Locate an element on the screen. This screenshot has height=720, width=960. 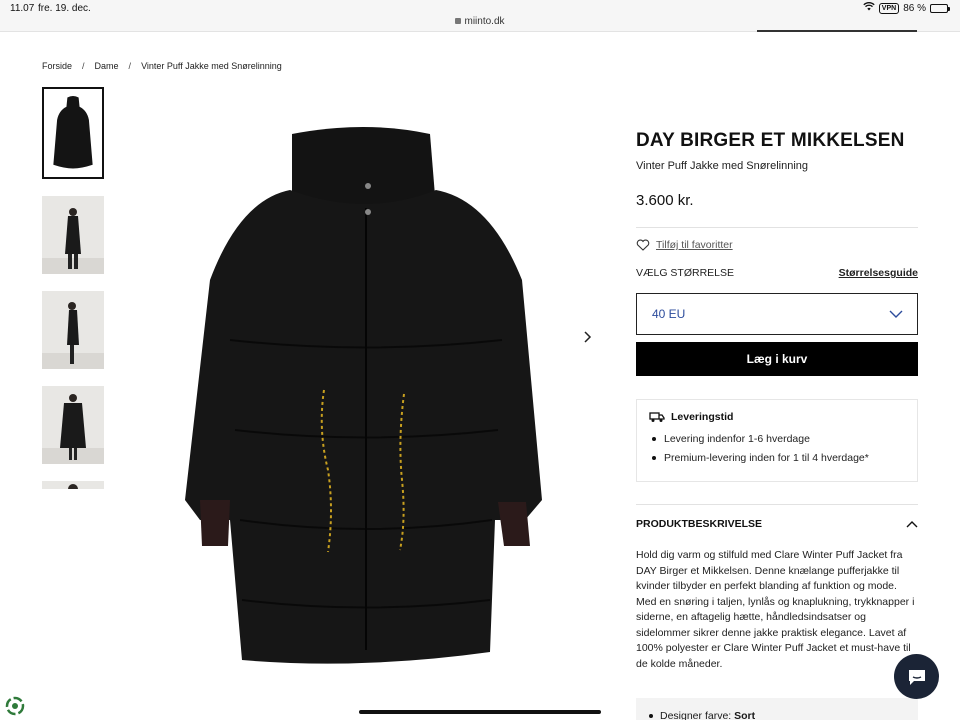
vpn-badge: VPN is located at coordinates (889, 8).